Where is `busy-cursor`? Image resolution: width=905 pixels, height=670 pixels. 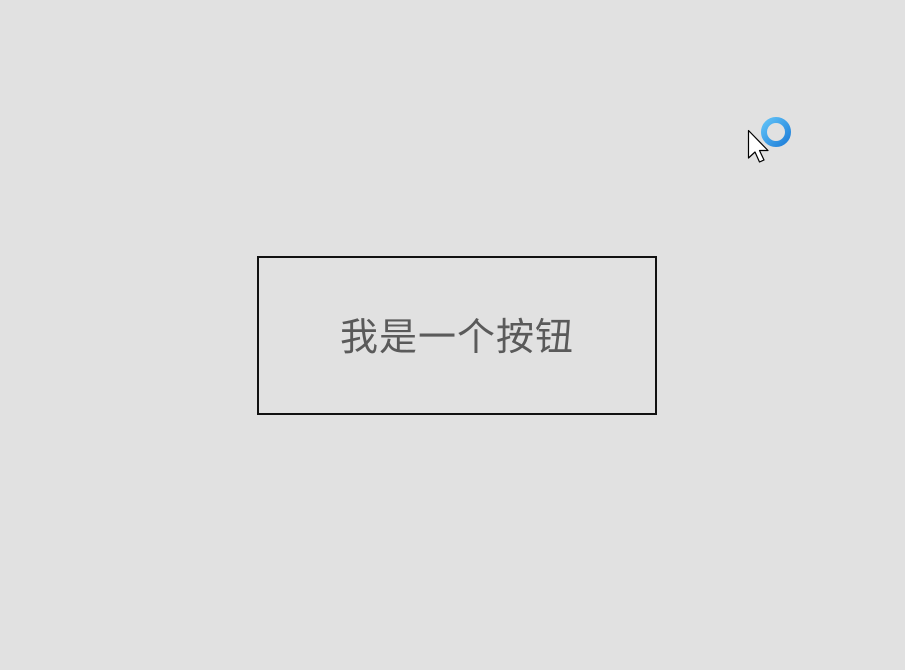 busy-cursor is located at coordinates (772, 145).